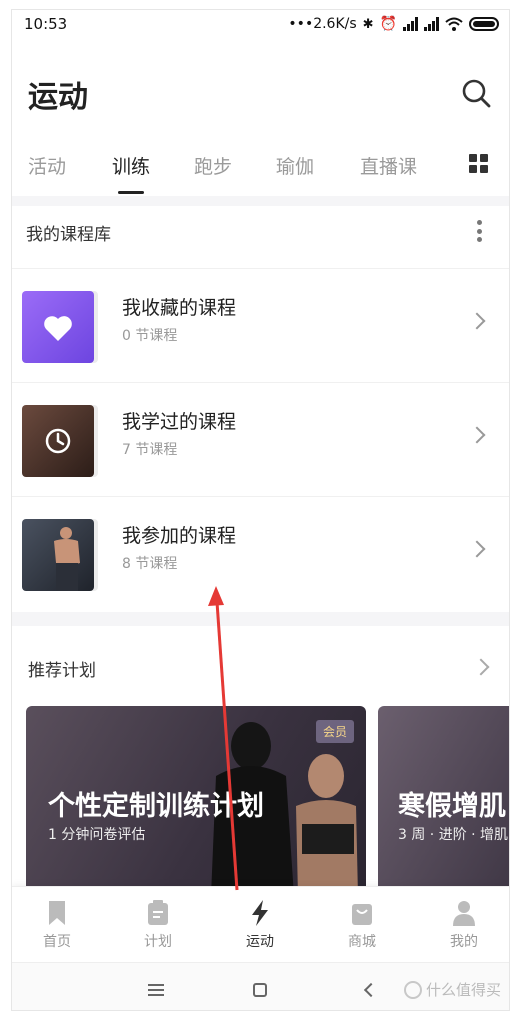 This screenshot has width=521, height=1020. Describe the element at coordinates (158, 942) in the screenshot. I see `nav-label: 计划` at that location.